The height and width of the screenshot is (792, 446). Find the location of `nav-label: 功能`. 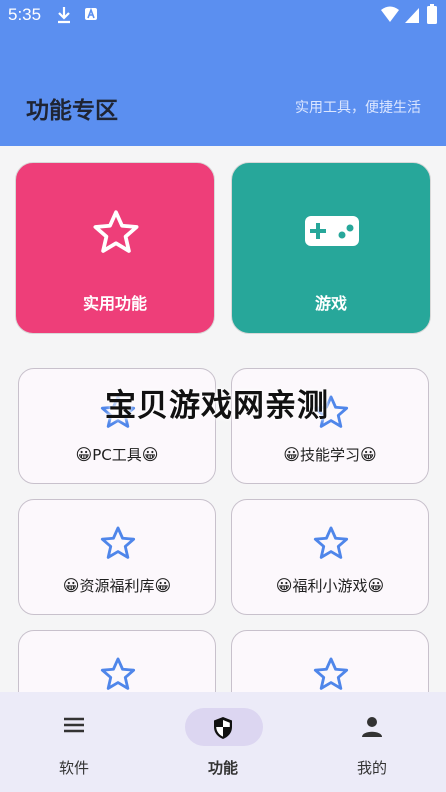

nav-label: 功能 is located at coordinates (222, 768).